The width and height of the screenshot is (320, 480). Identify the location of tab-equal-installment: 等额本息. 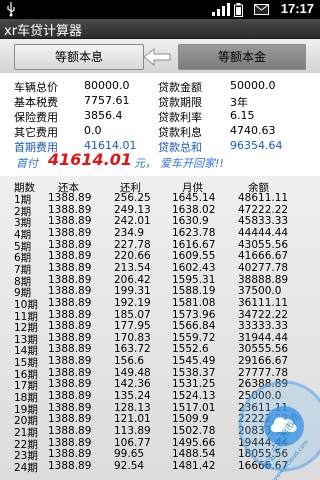
(79, 57).